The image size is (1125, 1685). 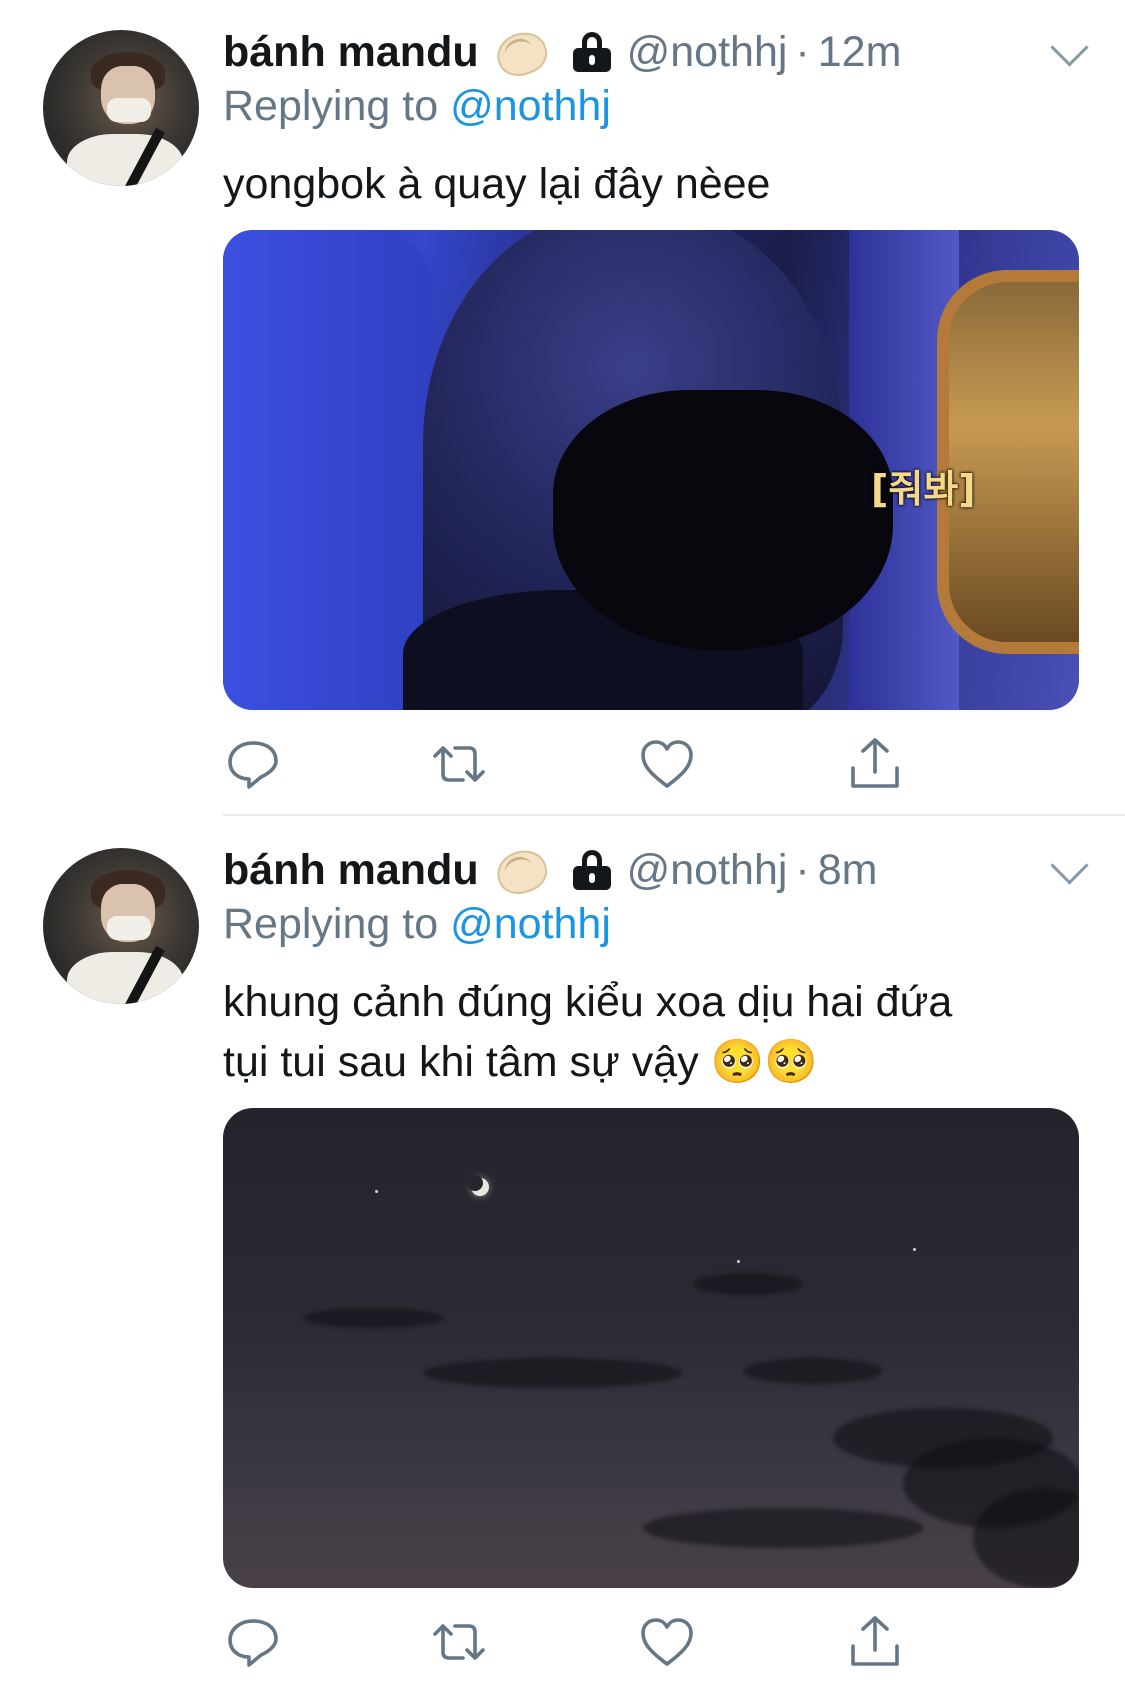 What do you see at coordinates (328, 470) in the screenshot?
I see `plane-seat` at bounding box center [328, 470].